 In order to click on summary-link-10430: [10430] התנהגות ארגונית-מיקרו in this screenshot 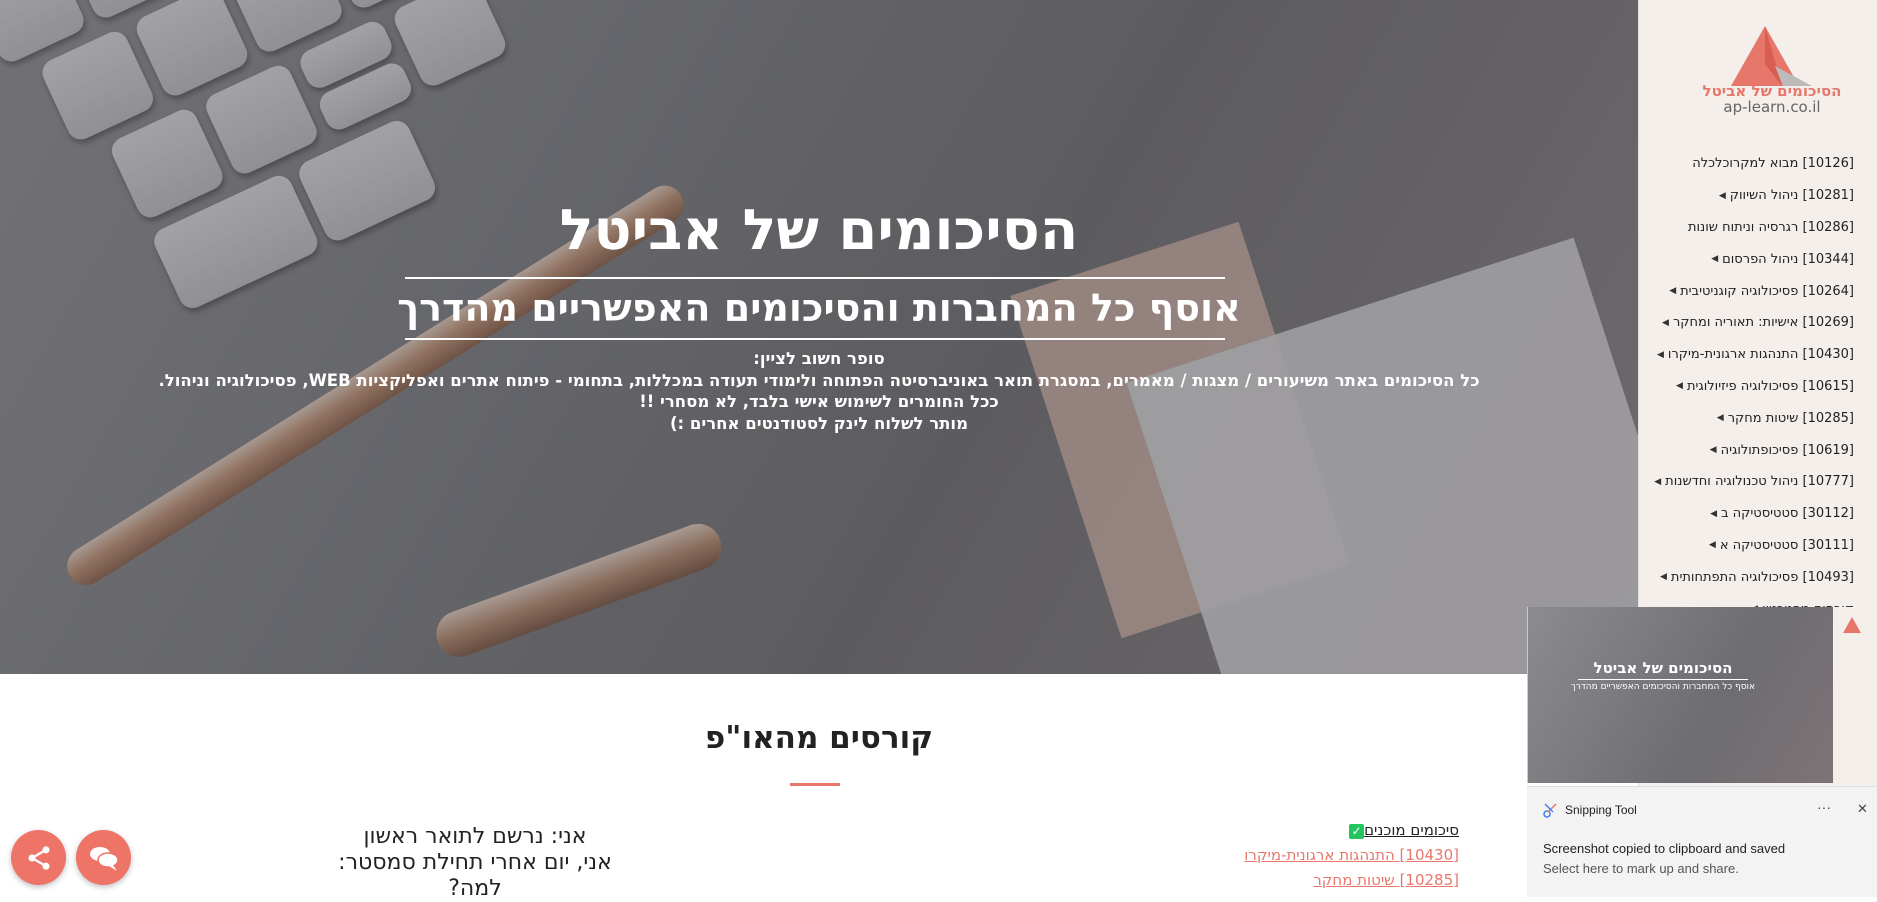, I will do `click(1351, 855)`.